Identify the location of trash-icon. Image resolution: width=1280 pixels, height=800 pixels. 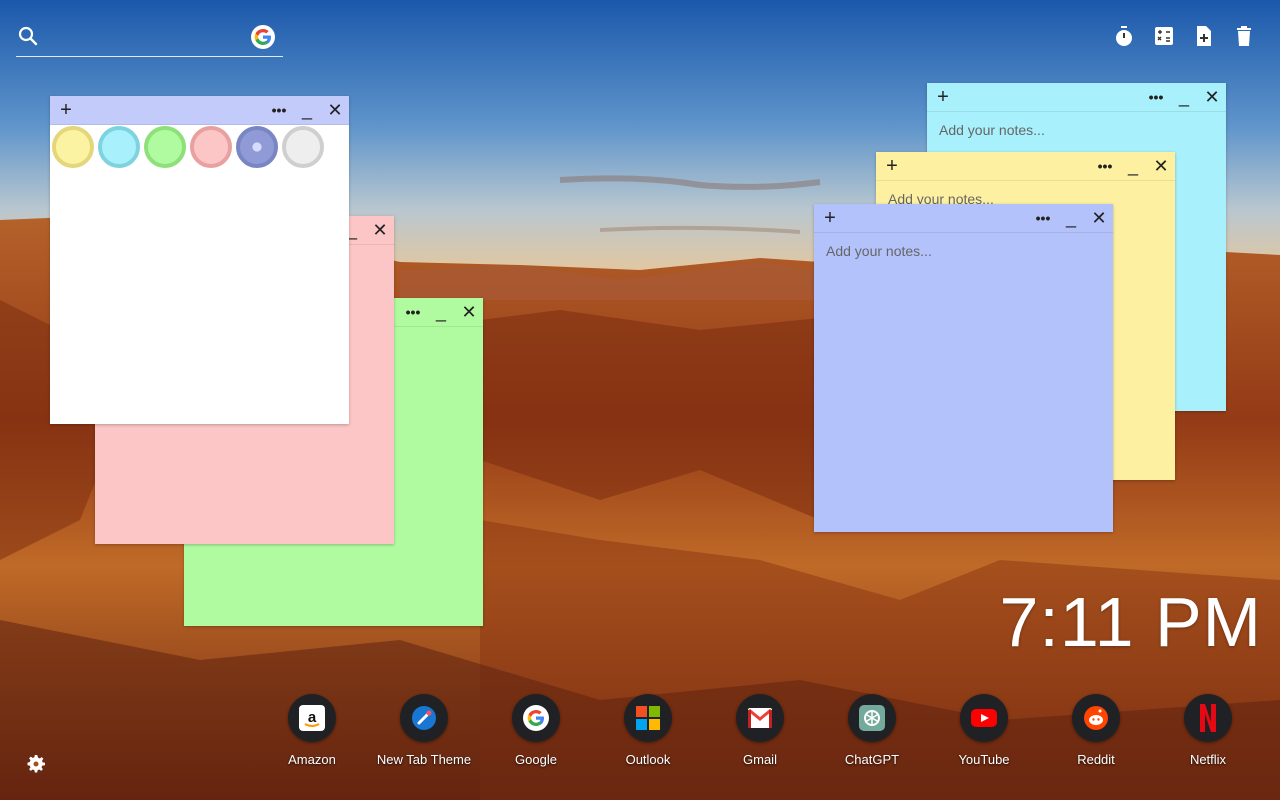
(1244, 36).